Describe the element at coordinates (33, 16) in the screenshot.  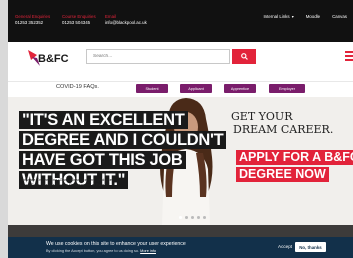
I see `contact-label: General Enquiries` at that location.